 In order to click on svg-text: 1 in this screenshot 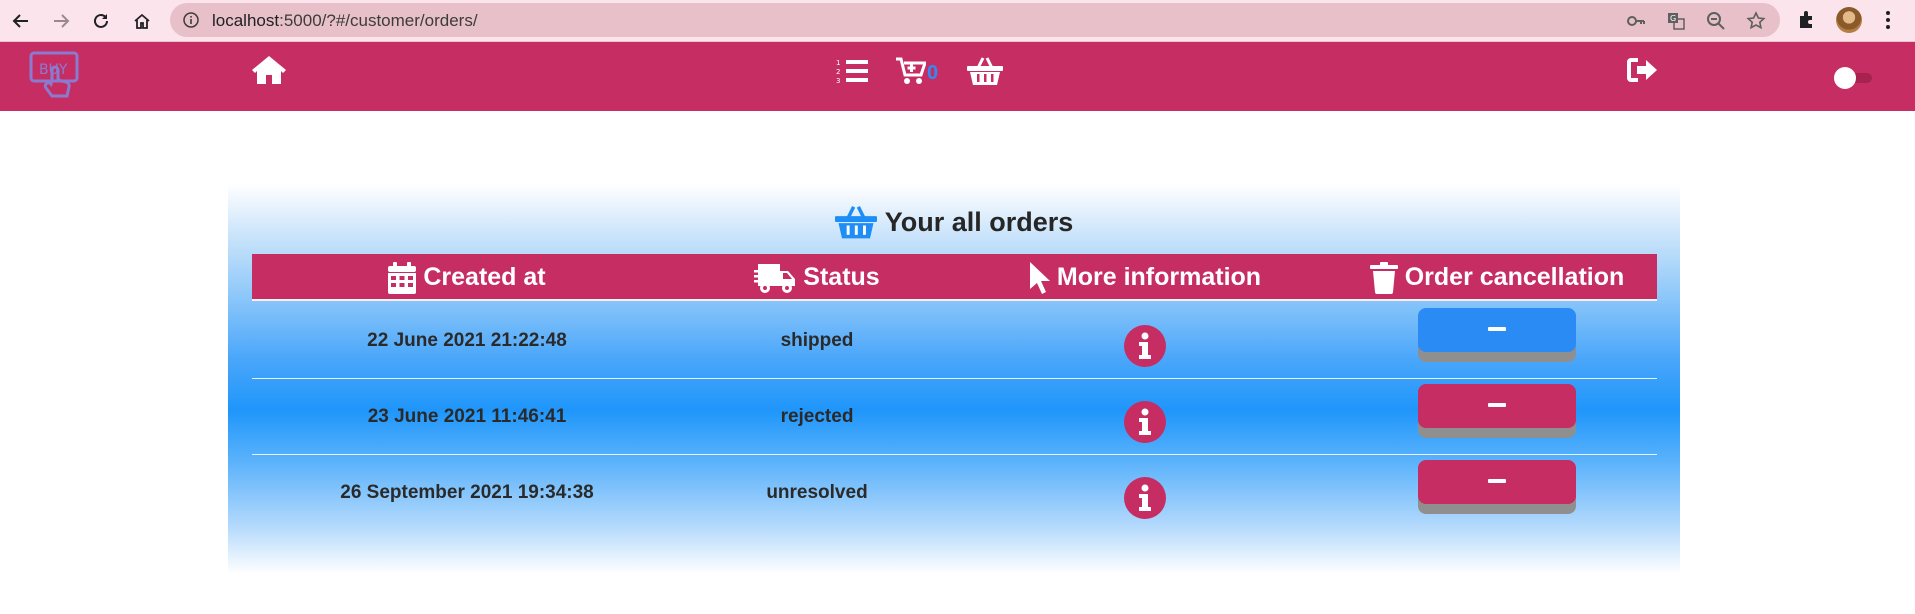, I will do `click(838, 63)`.